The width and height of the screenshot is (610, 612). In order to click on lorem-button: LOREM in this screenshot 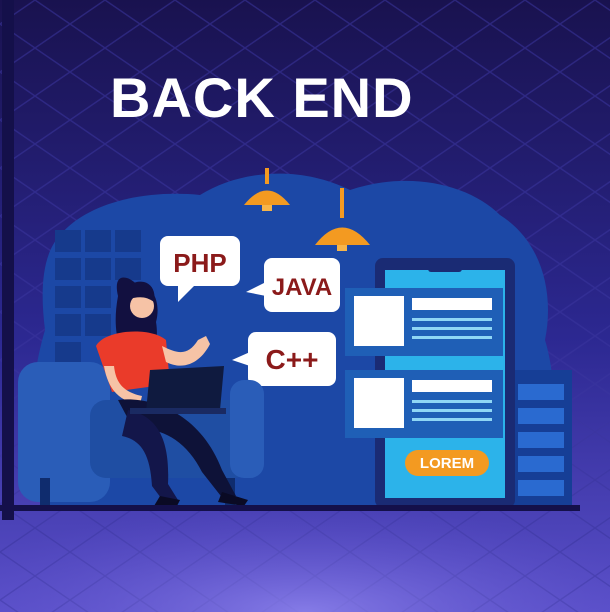, I will do `click(447, 463)`.